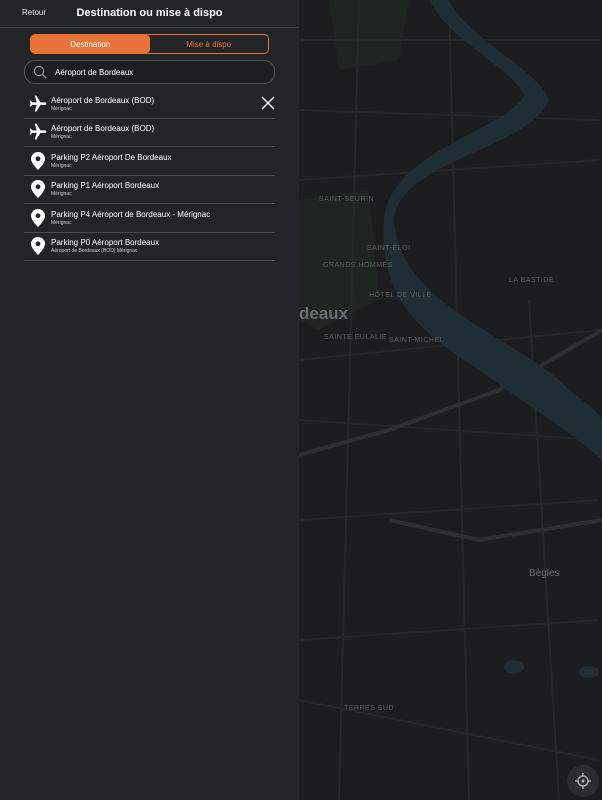 The height and width of the screenshot is (800, 602). I want to click on map-label-saint-eloi: Saint-Éloi, so click(389, 248).